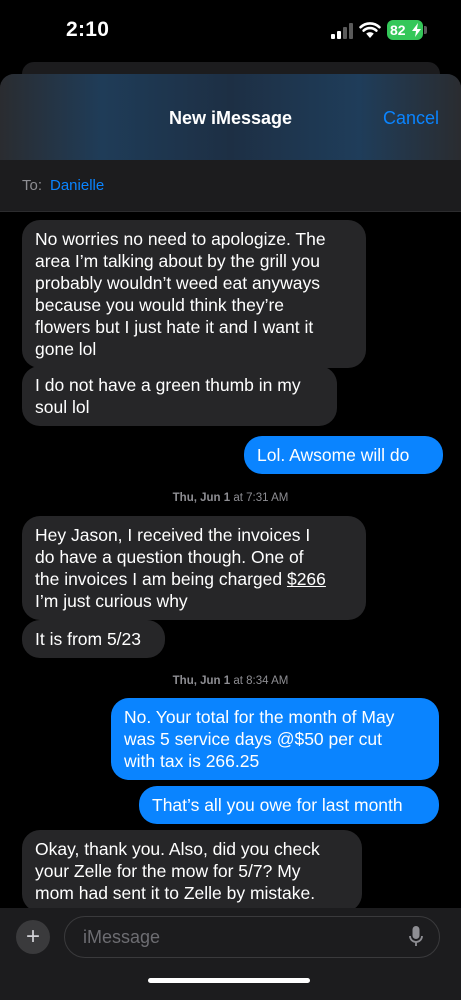 Image resolution: width=461 pixels, height=1000 pixels. I want to click on incoming-message: It is from 5/23, so click(93, 639).